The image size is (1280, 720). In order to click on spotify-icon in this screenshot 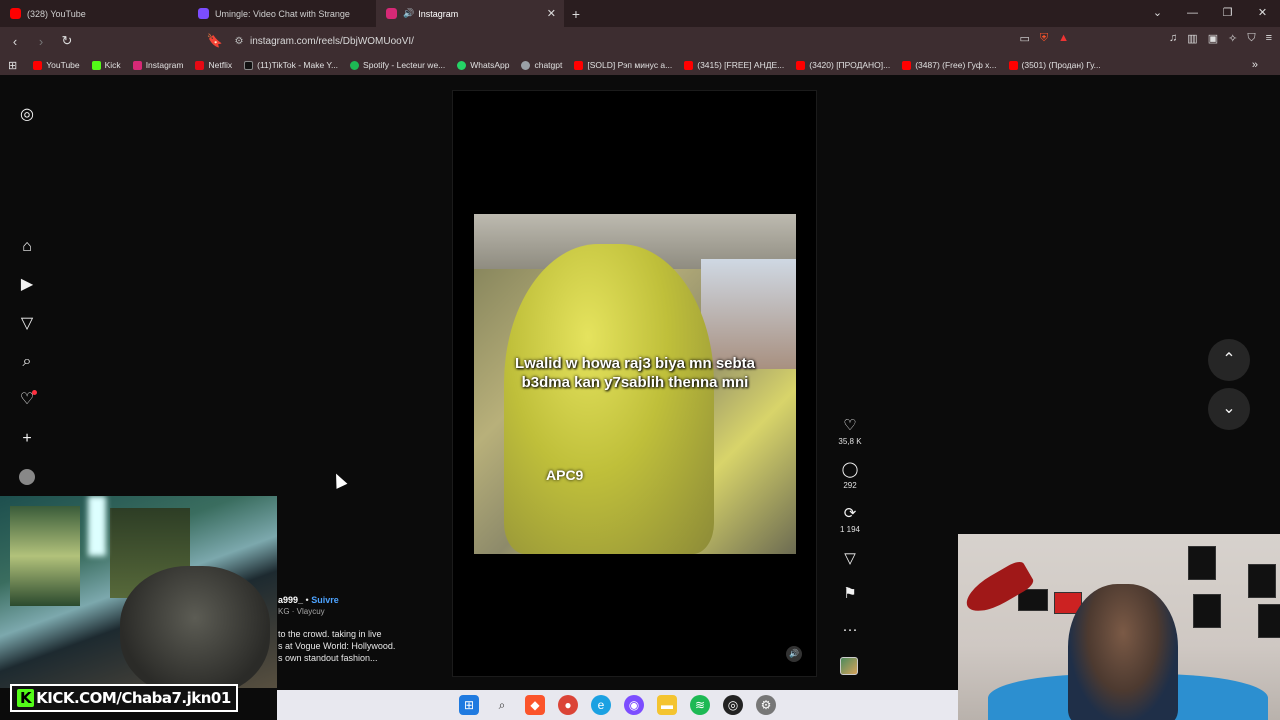, I will do `click(355, 65)`.